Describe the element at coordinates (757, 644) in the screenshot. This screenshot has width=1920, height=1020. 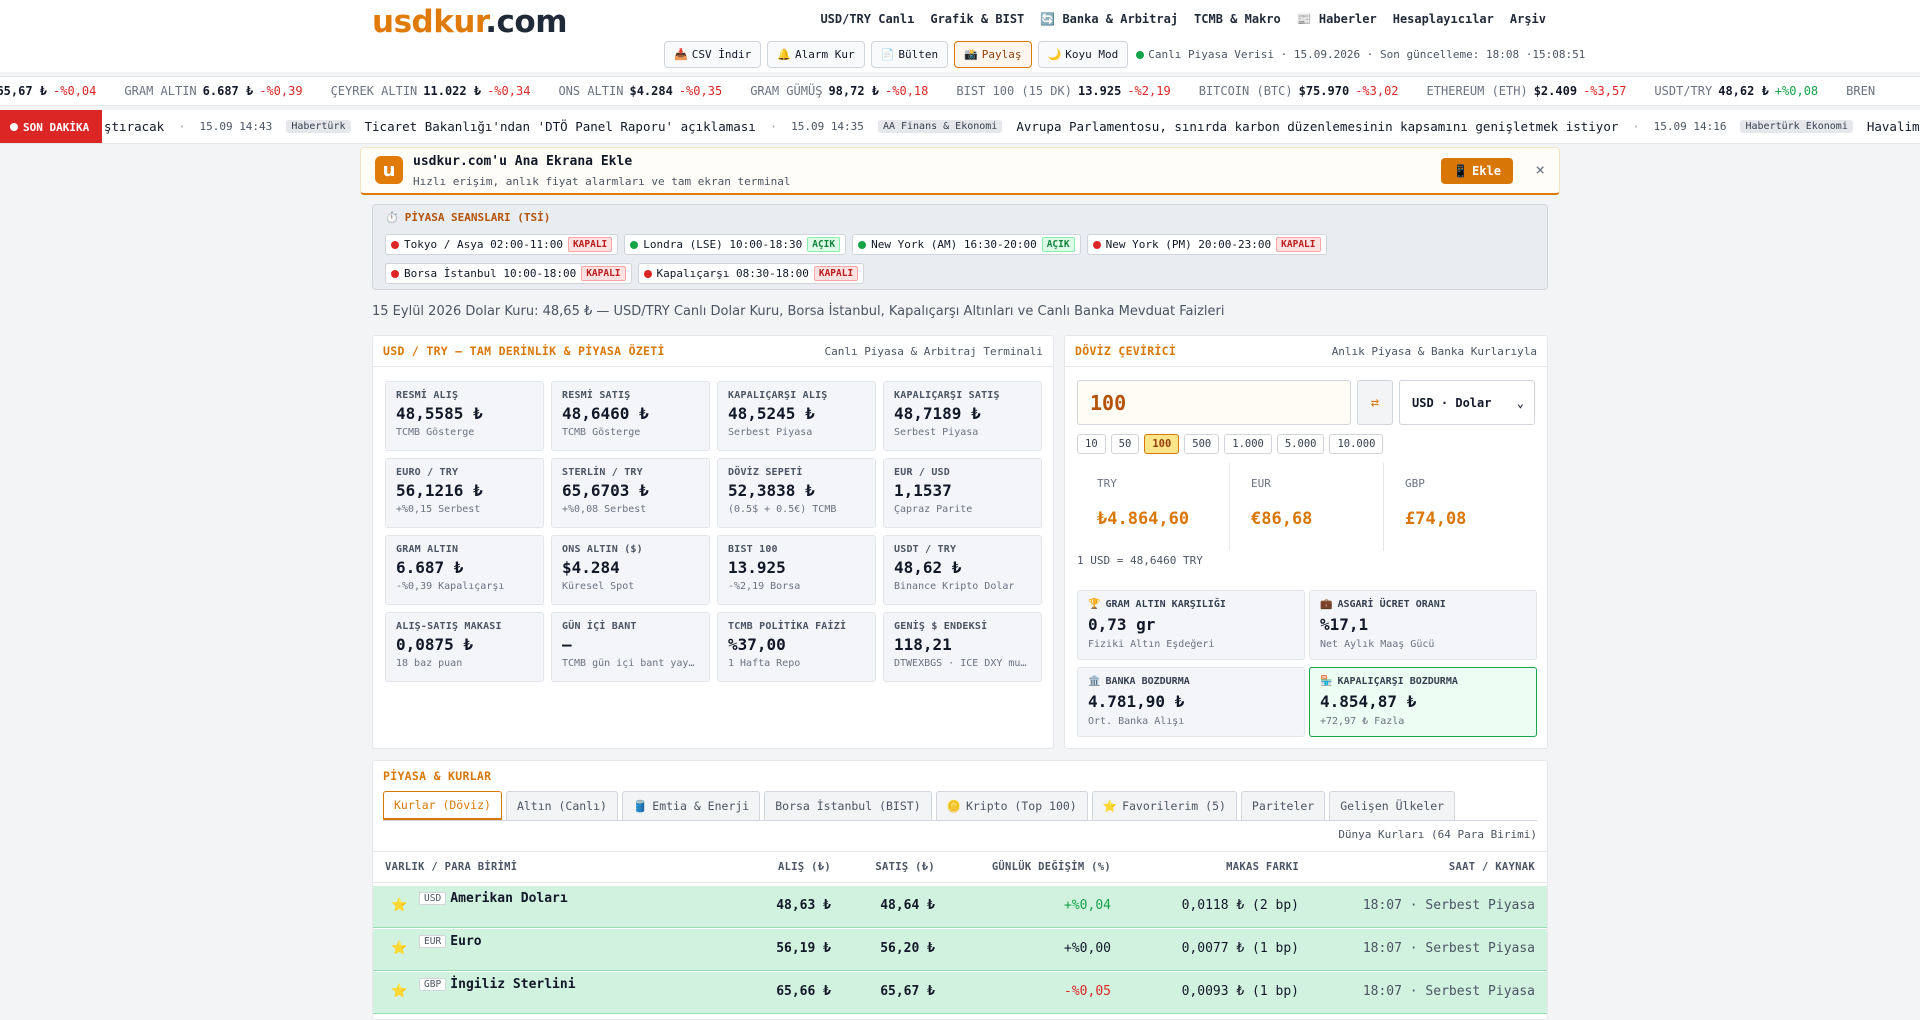
I see `summary-value: %37,00` at that location.